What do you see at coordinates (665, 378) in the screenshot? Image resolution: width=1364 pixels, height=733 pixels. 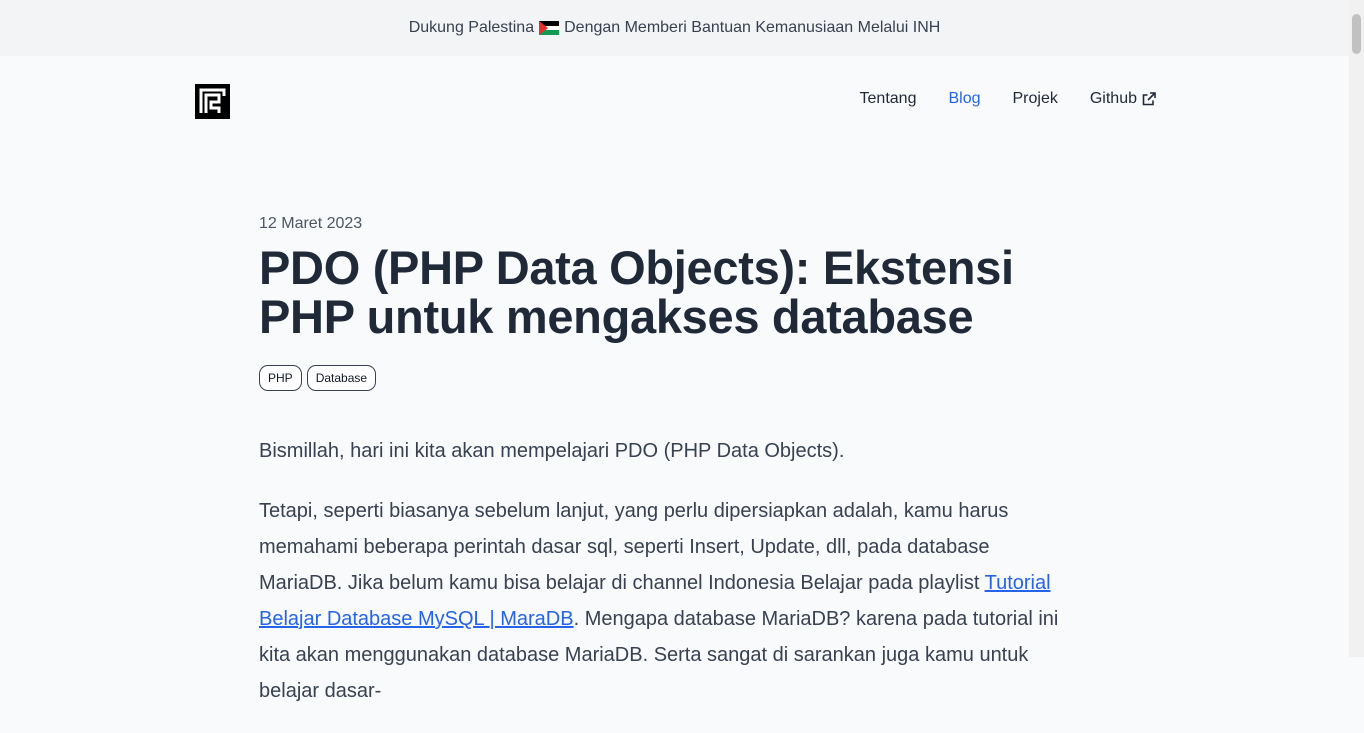 I see `tag-list: PHP Database` at bounding box center [665, 378].